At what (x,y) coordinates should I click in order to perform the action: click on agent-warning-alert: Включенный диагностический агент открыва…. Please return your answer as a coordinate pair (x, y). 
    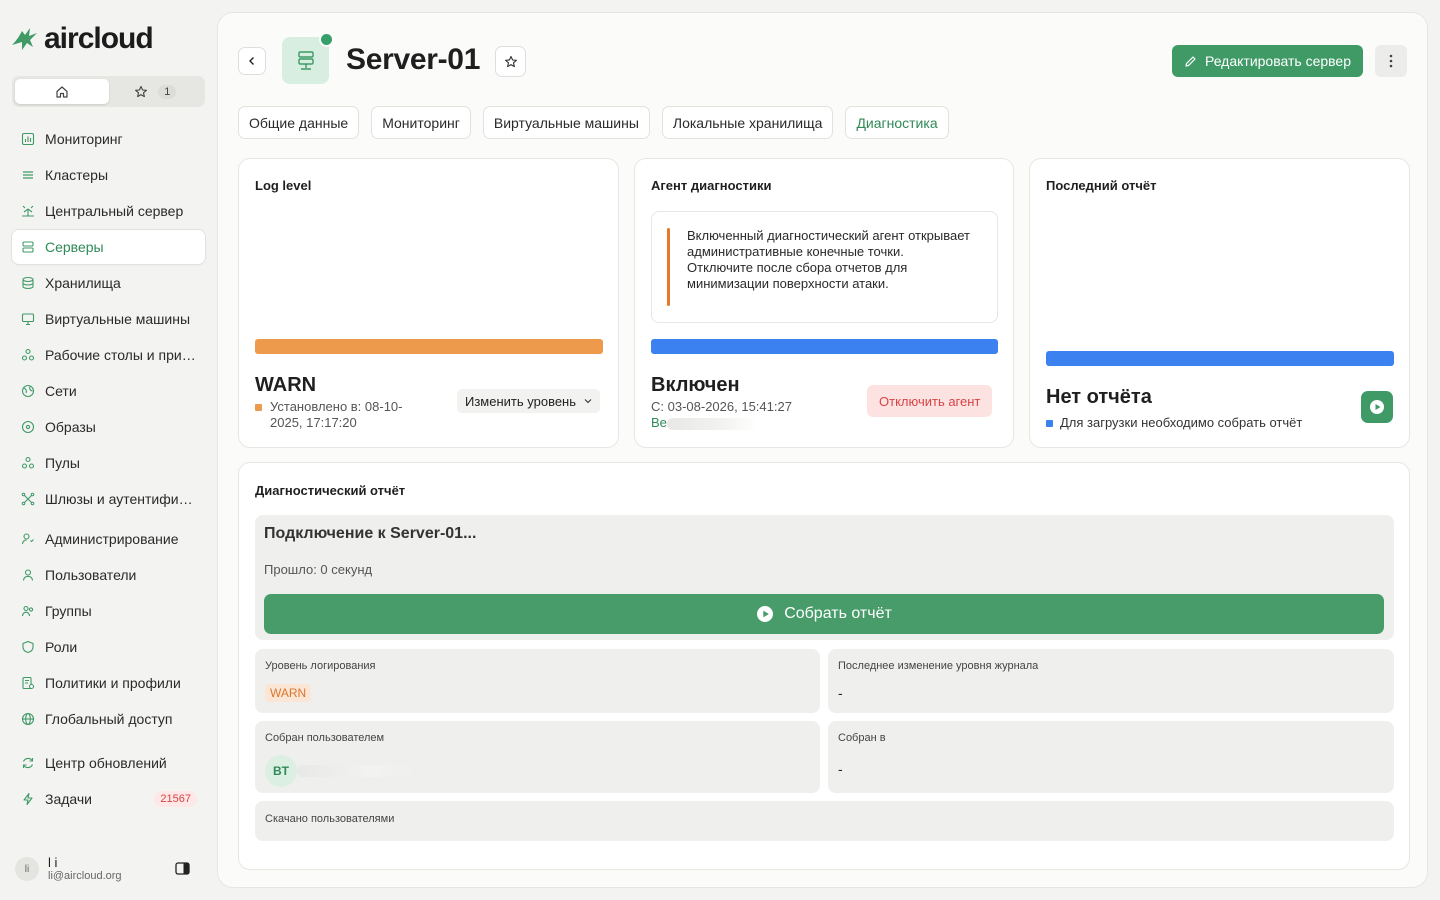
    Looking at the image, I should click on (824, 267).